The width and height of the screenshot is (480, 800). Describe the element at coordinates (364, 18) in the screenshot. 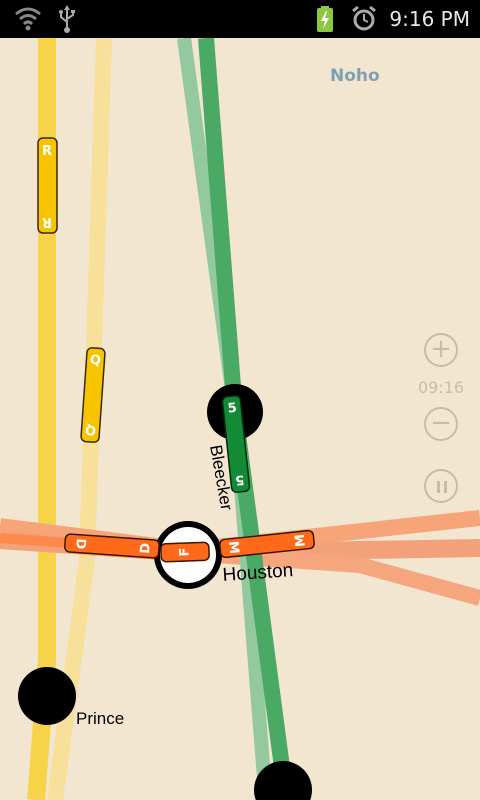

I see `alarm-clock-icon` at that location.